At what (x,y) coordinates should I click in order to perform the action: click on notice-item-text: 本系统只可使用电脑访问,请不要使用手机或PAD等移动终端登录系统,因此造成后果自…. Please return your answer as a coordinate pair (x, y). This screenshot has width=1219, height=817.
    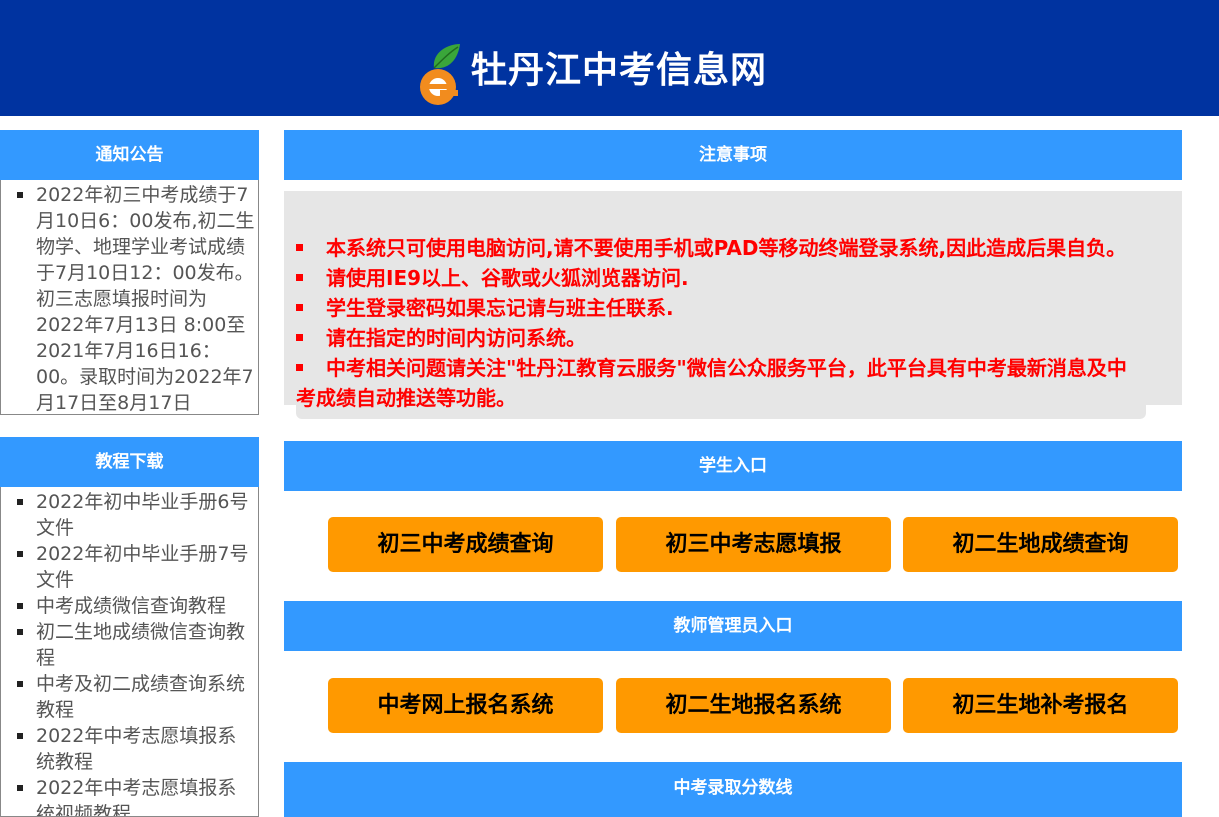
    Looking at the image, I should click on (726, 248).